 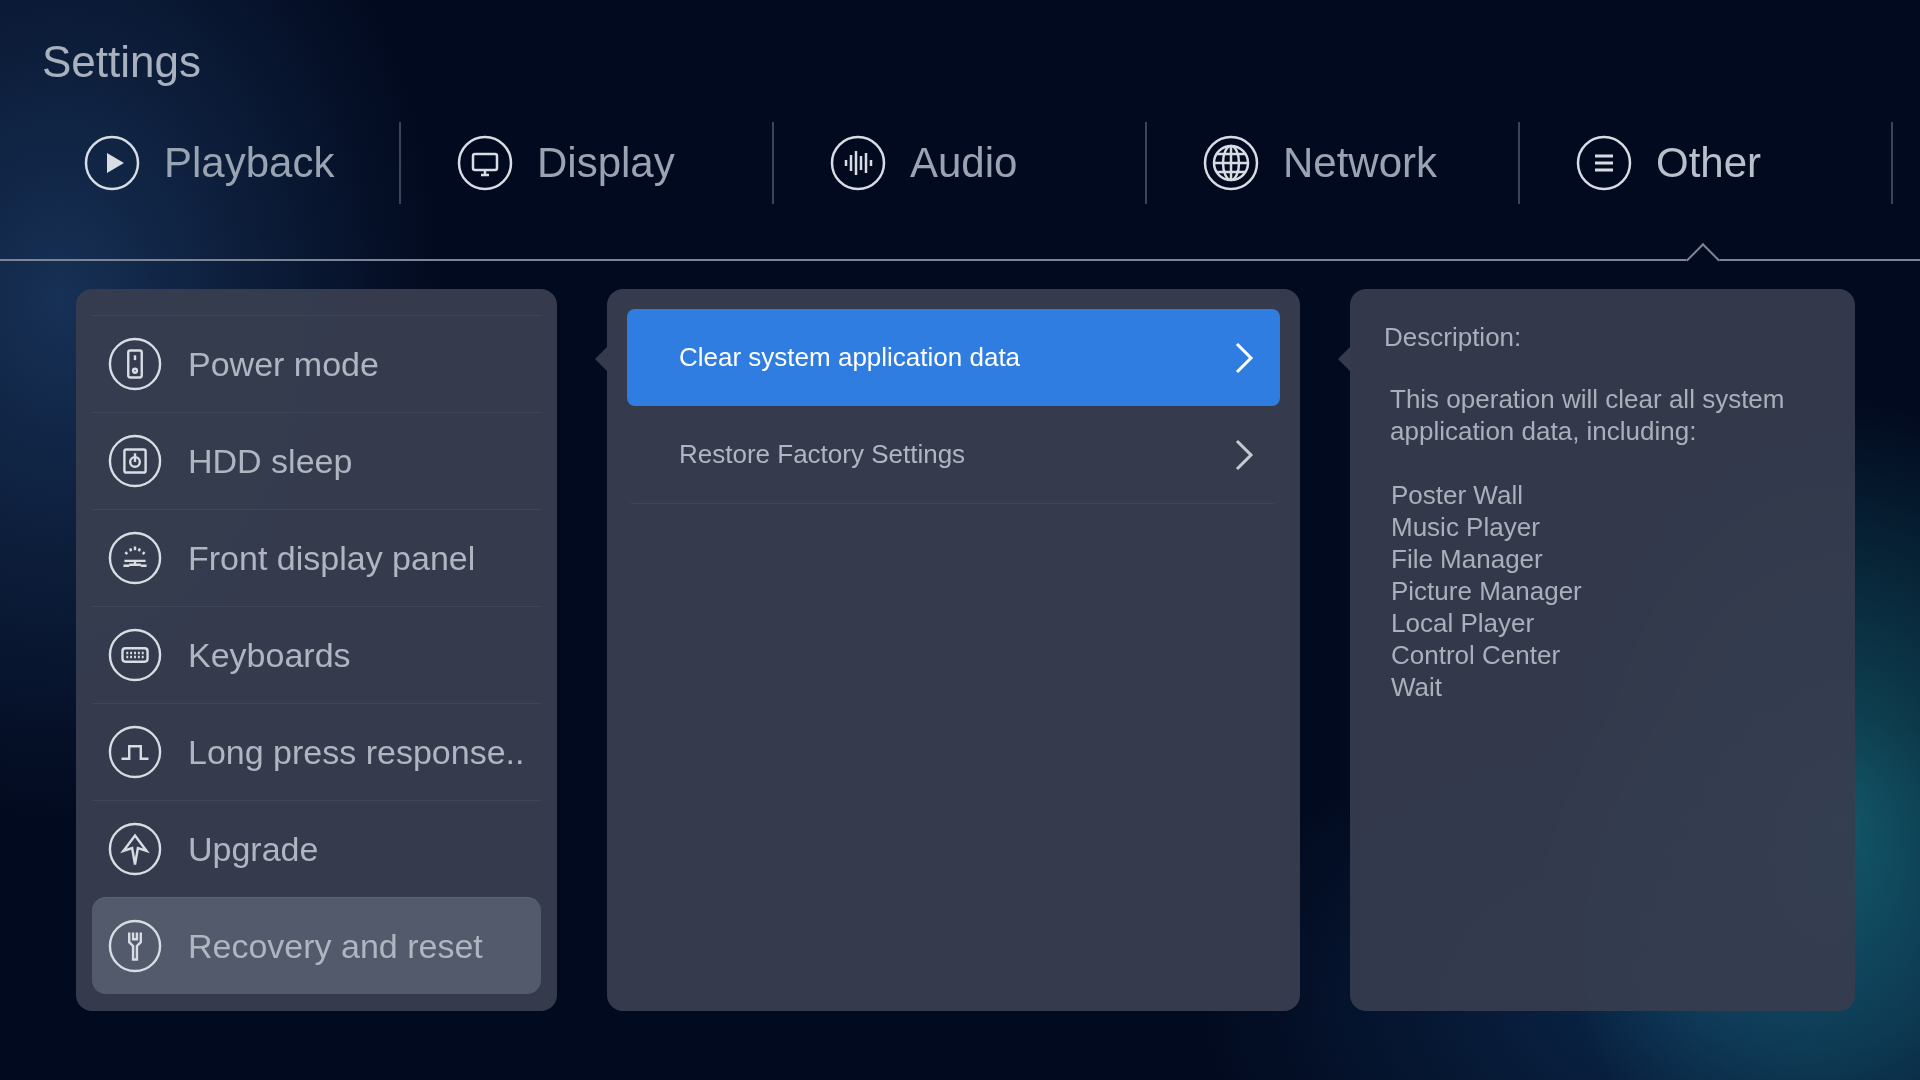 I want to click on arrow-up-icon, so click(x=135, y=849).